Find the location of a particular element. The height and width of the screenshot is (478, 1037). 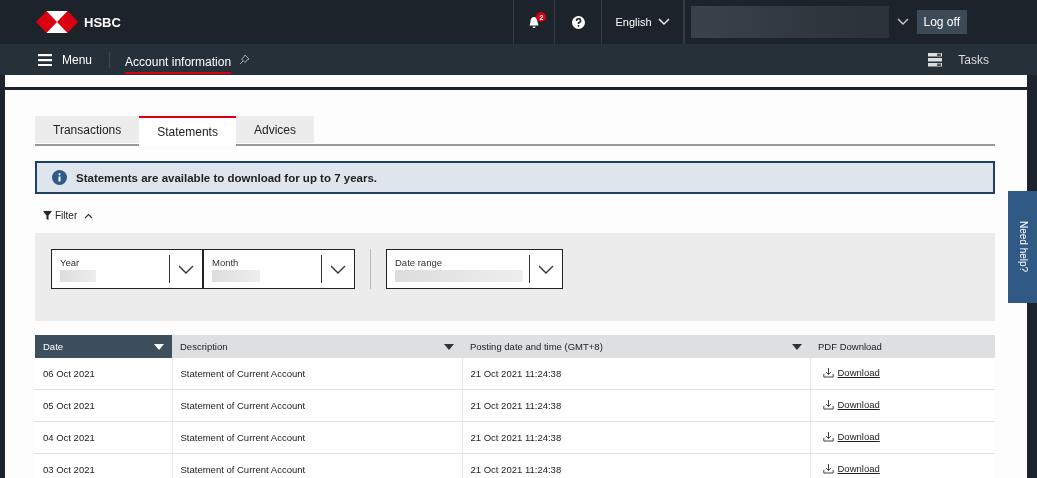

column-header: Posting date and time (GMT+8) is located at coordinates (636, 346).